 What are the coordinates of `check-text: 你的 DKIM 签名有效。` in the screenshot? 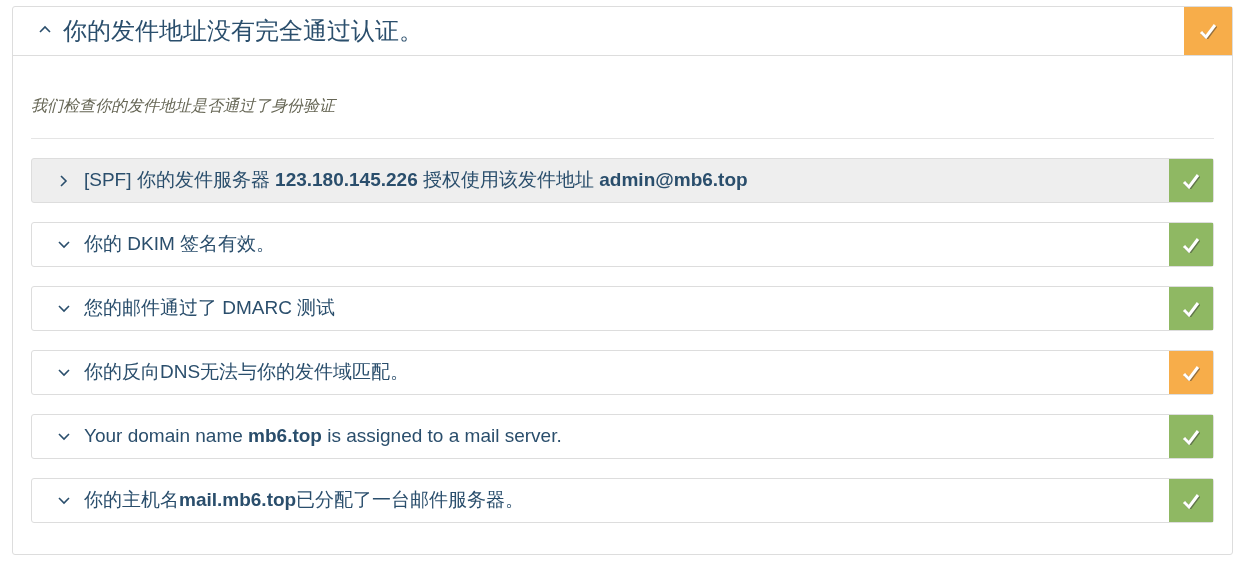 It's located at (180, 244).